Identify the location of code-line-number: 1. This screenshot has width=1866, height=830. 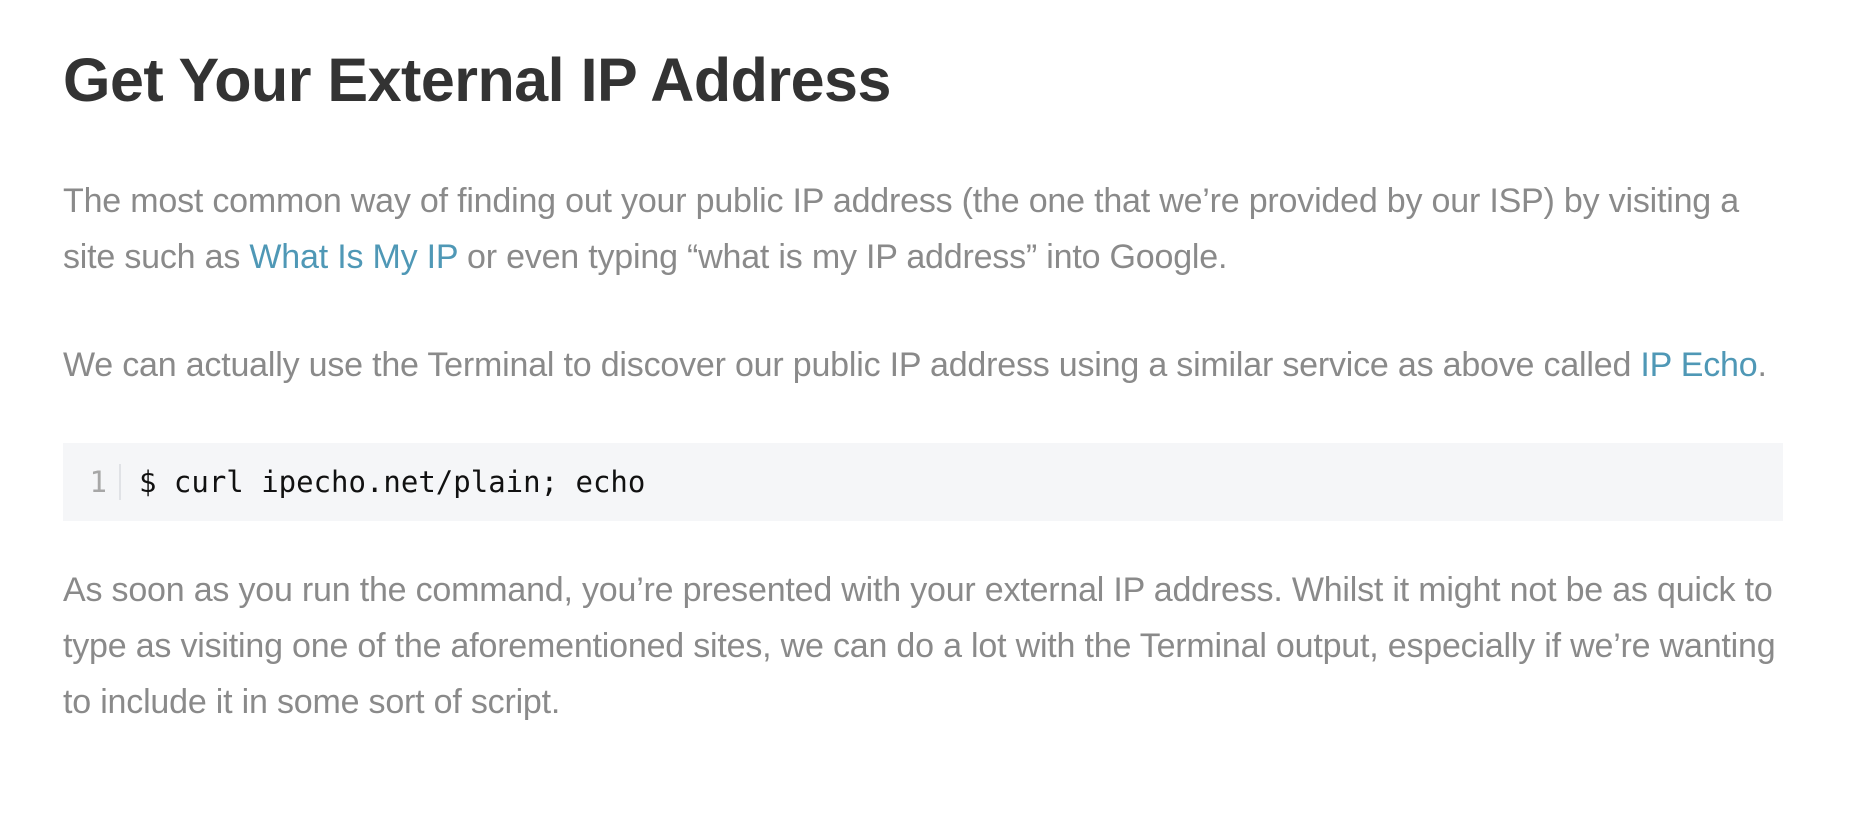
(92, 482).